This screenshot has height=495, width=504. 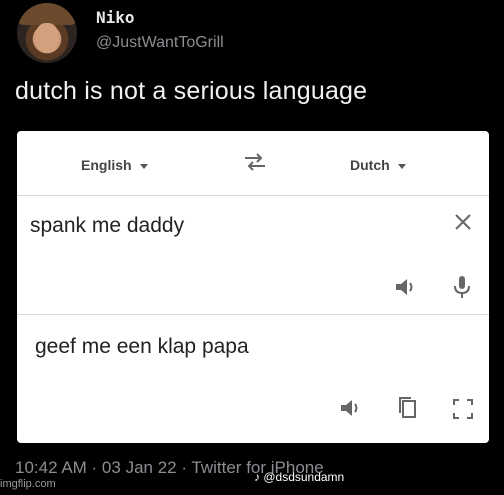 I want to click on swap-languages-icon, so click(x=255, y=162).